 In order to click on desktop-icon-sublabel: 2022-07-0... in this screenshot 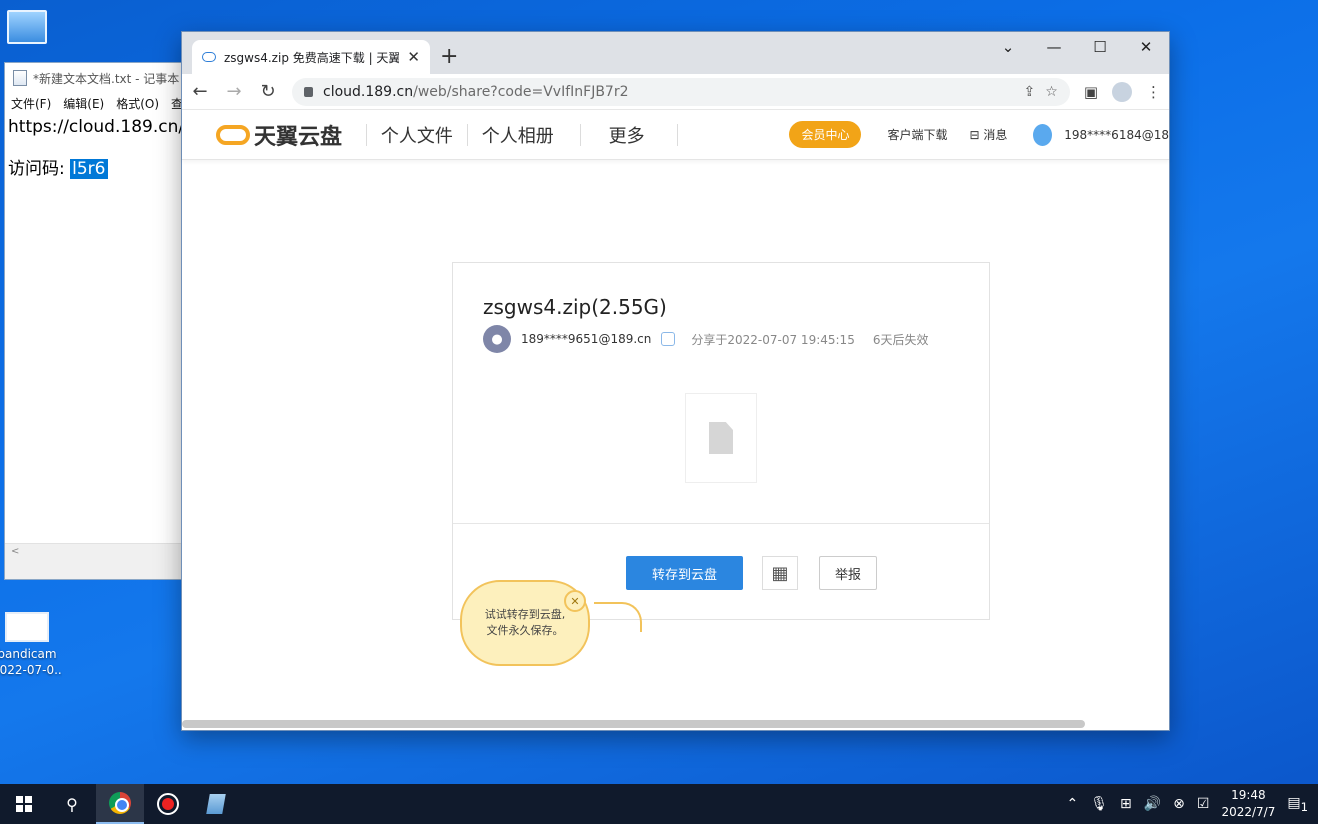, I will do `click(31, 670)`.